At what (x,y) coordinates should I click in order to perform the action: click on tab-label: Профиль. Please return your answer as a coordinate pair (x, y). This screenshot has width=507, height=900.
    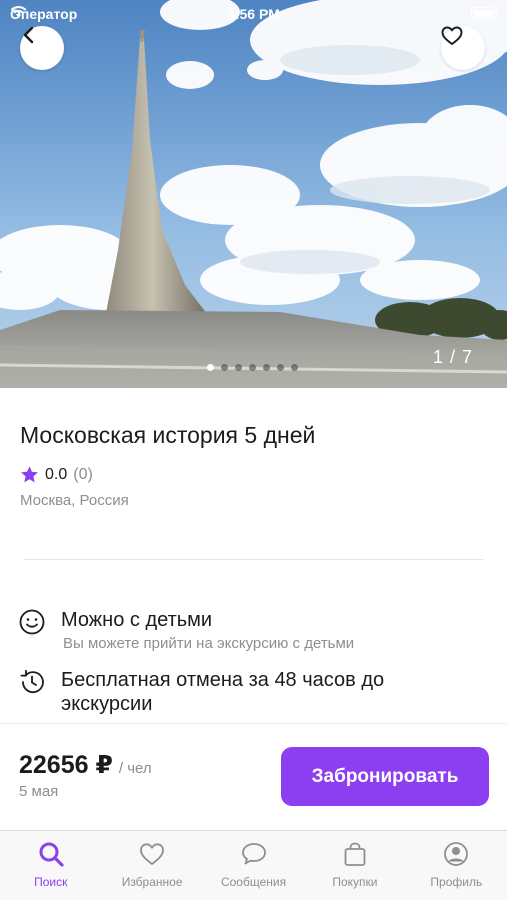
    Looking at the image, I should click on (456, 882).